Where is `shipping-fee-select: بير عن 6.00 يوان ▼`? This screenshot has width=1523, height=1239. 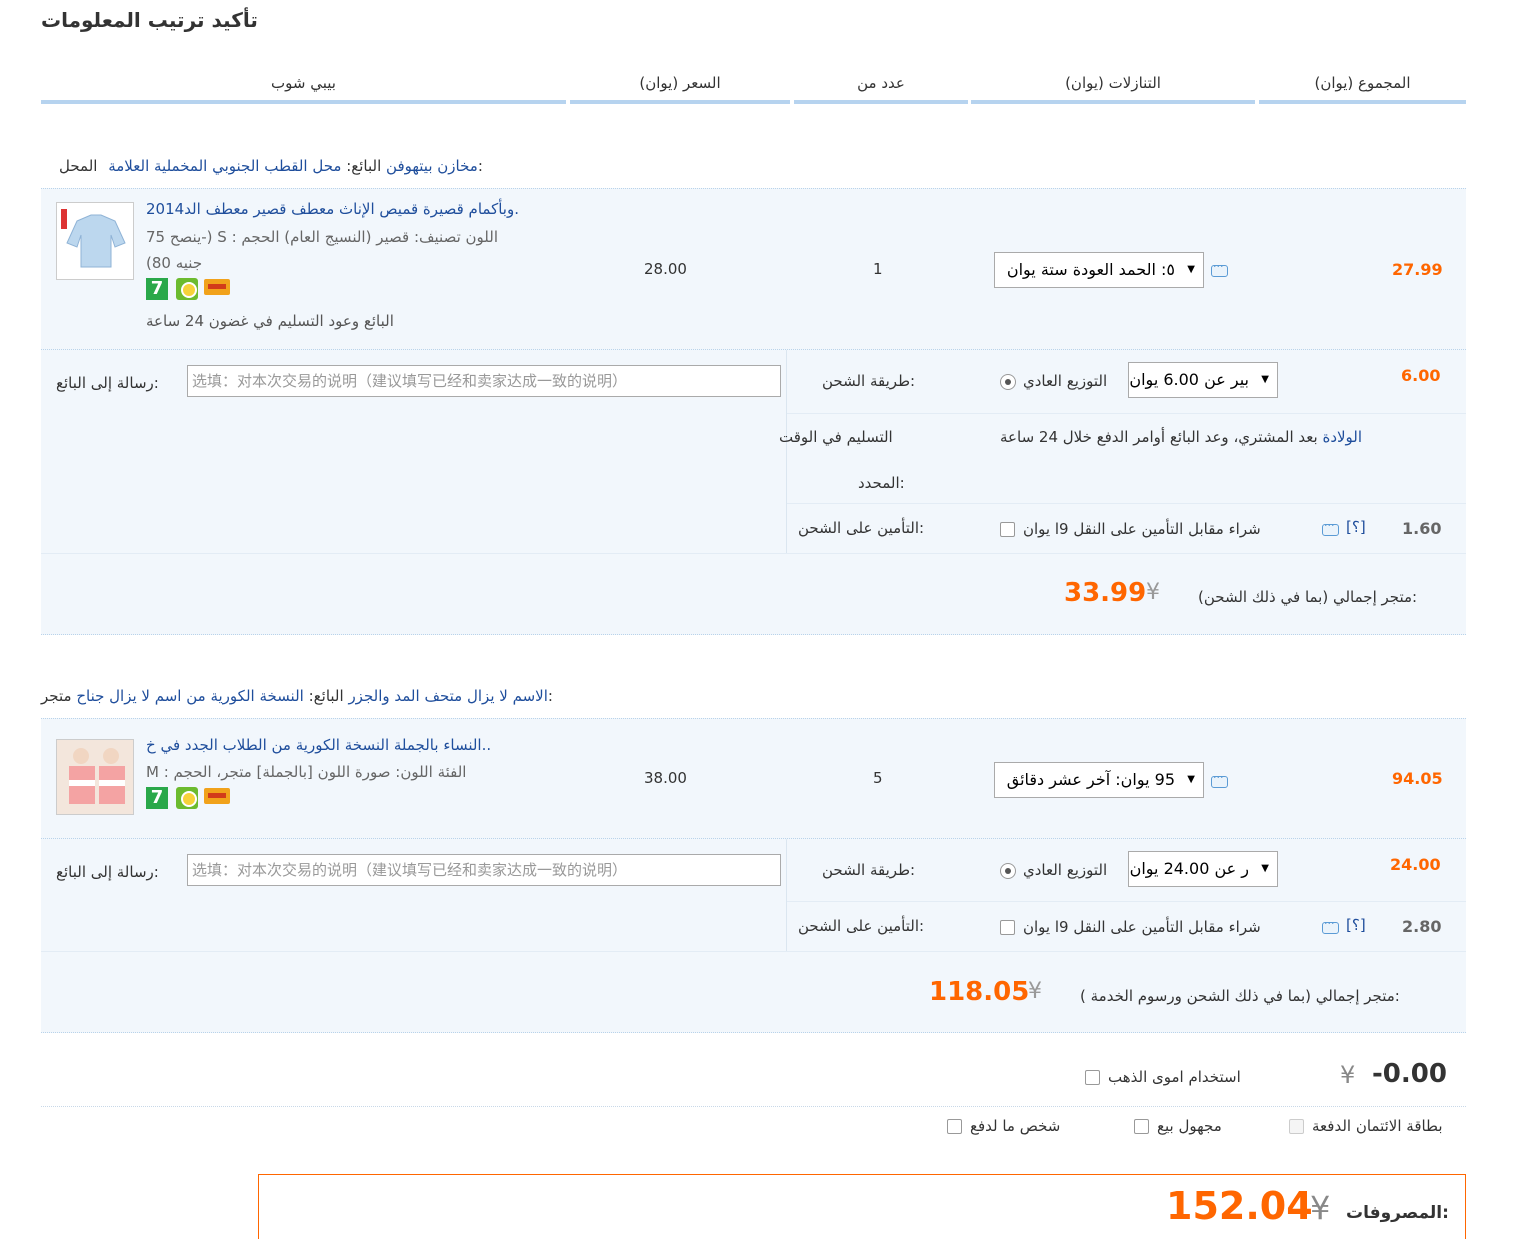
shipping-fee-select: بير عن 6.00 يوان ▼ is located at coordinates (1203, 380).